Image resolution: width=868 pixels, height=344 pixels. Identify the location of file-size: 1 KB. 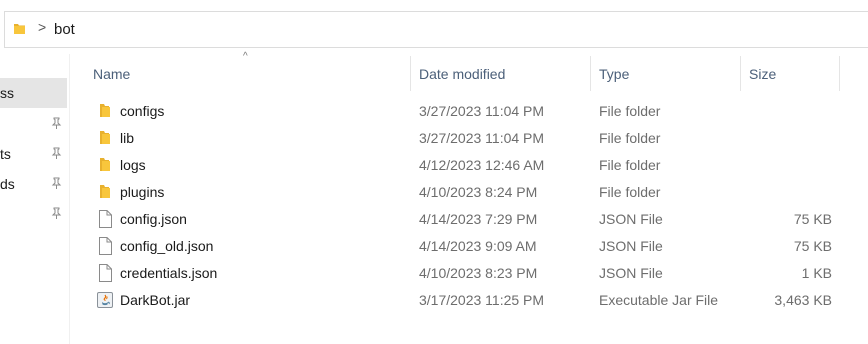
(816, 273).